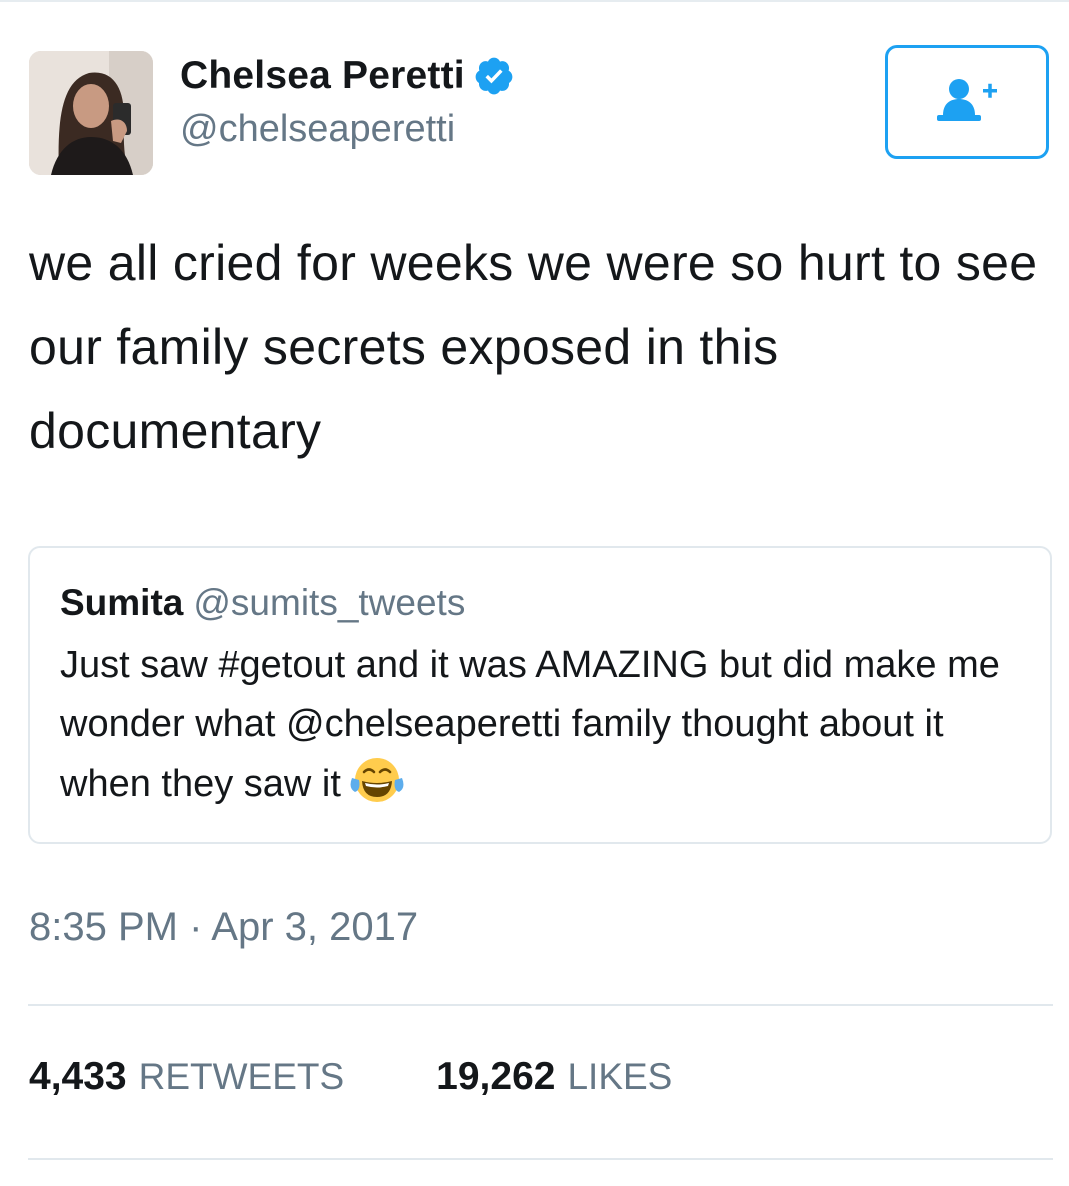 This screenshot has width=1069, height=1186. What do you see at coordinates (241, 1076) in the screenshot?
I see `retweets-label: RETWEETS` at bounding box center [241, 1076].